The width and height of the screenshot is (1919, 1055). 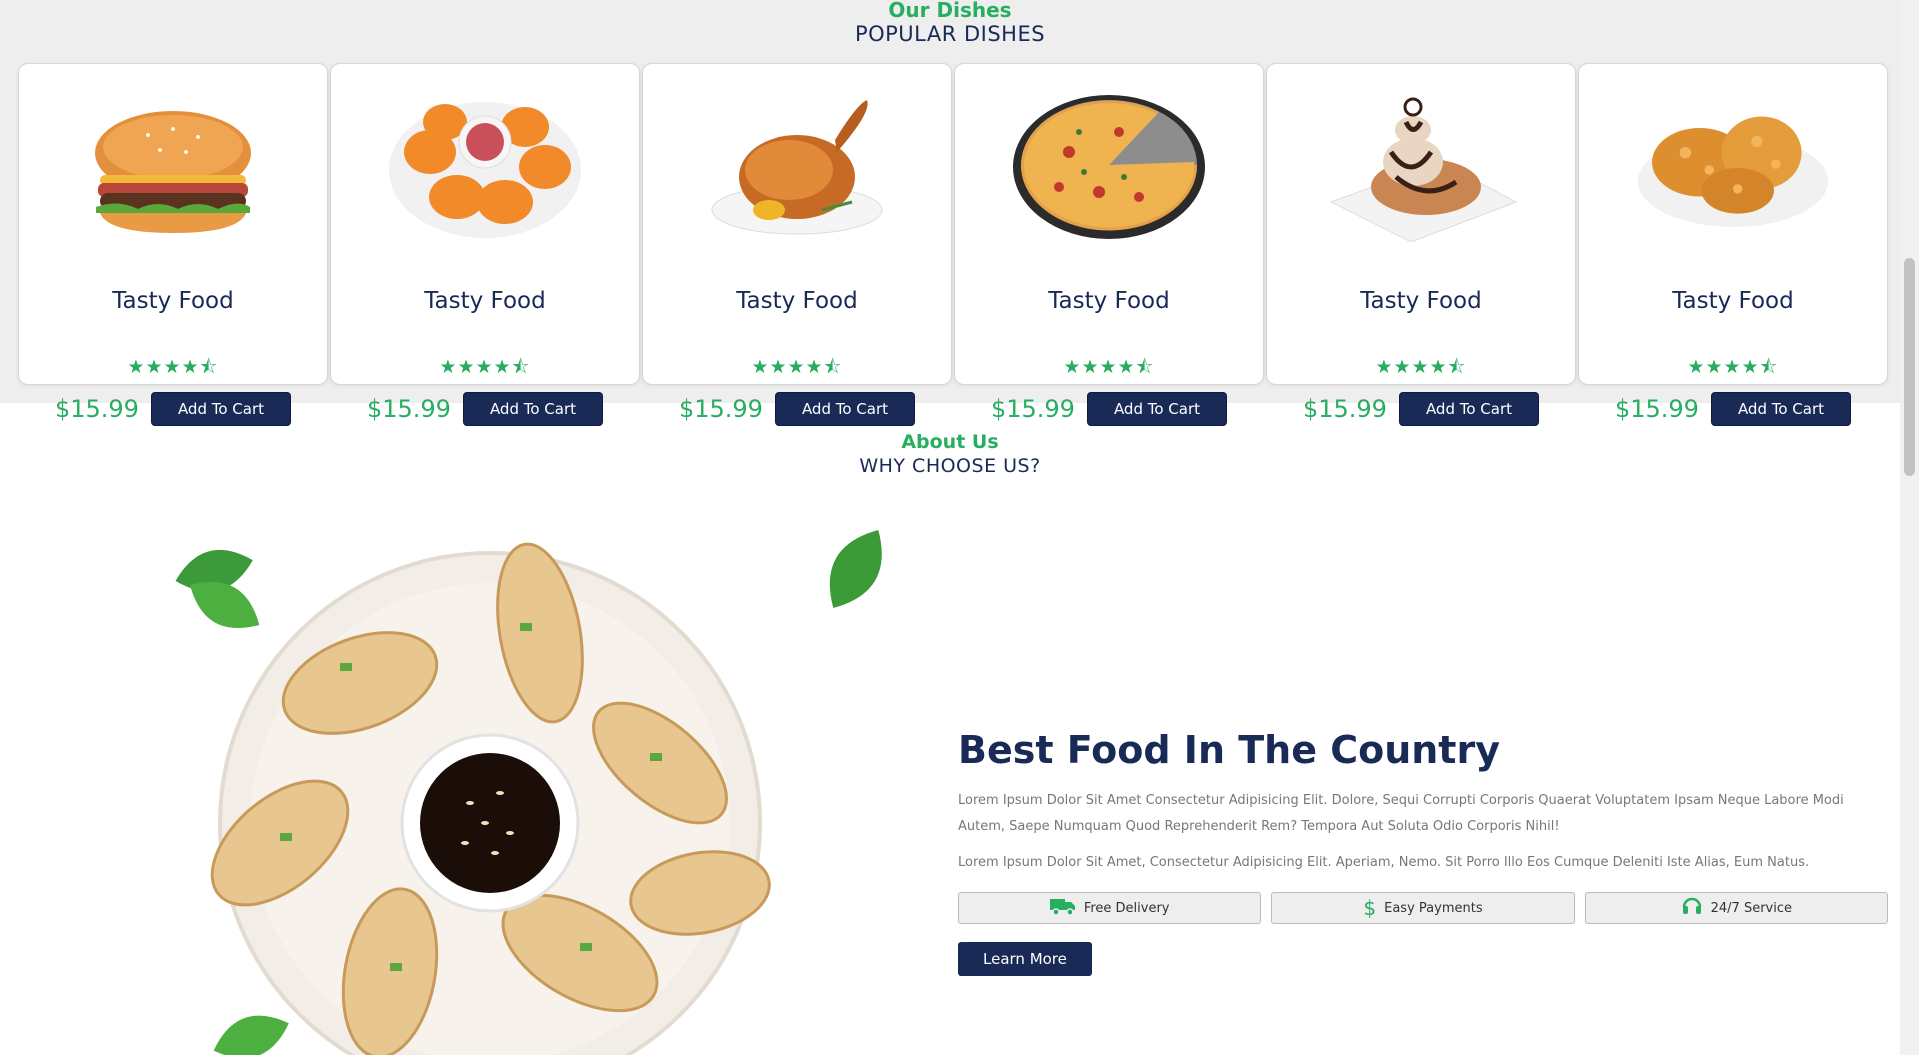 I want to click on feature-label: Easy Payments, so click(x=1433, y=908).